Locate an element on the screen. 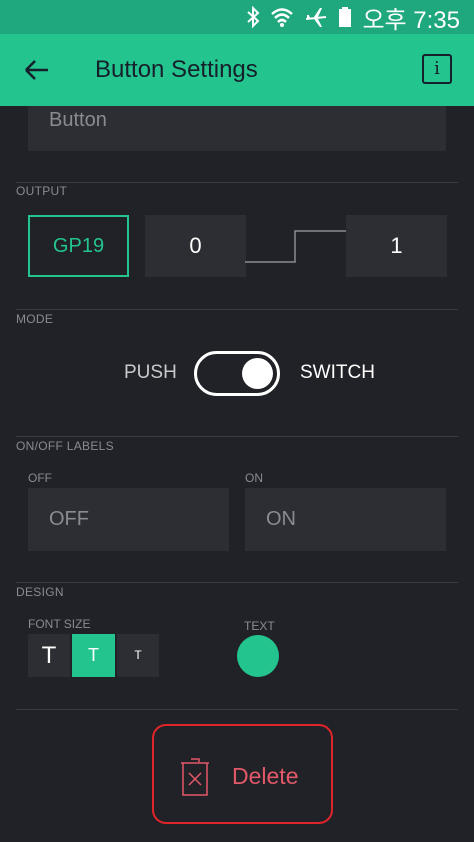  on-label-input: ON is located at coordinates (345, 519).